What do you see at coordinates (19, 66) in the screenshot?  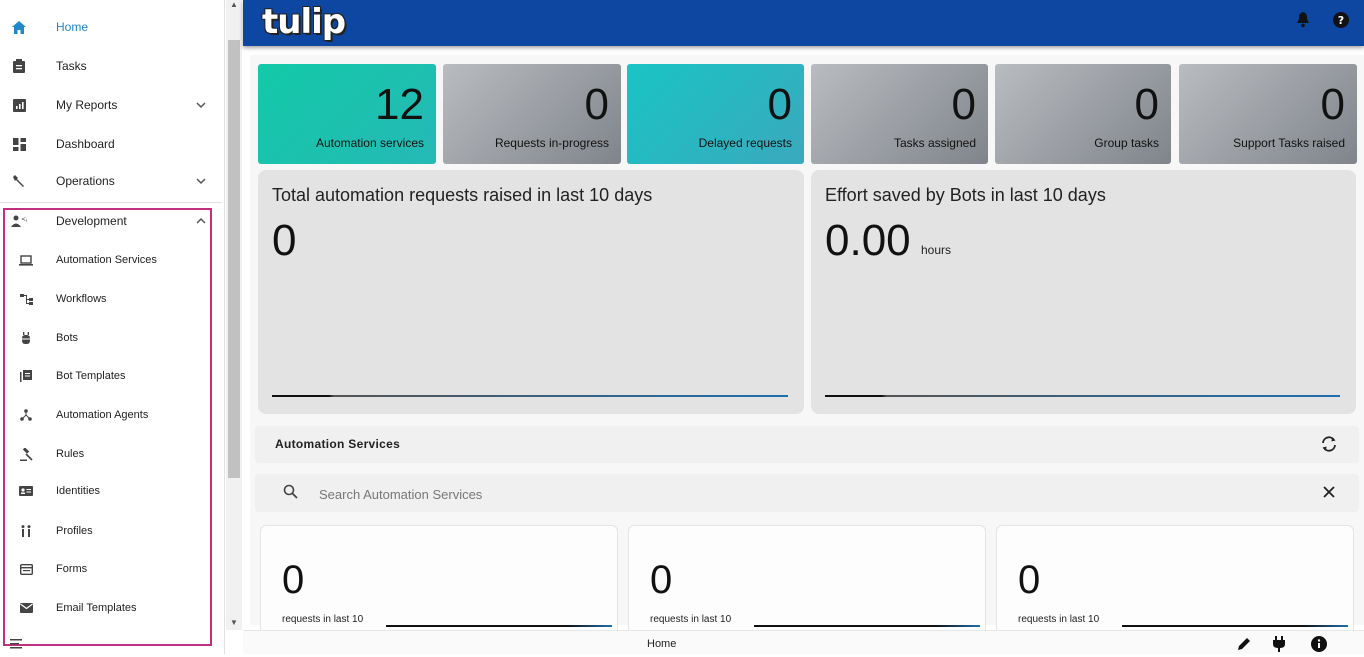 I see `clipboard-icon` at bounding box center [19, 66].